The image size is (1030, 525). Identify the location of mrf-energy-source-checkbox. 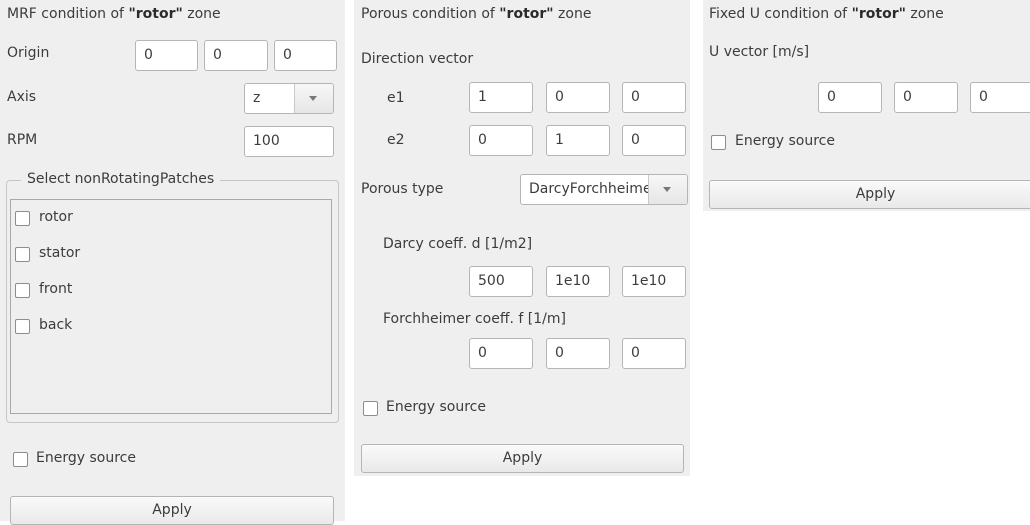
(20, 459).